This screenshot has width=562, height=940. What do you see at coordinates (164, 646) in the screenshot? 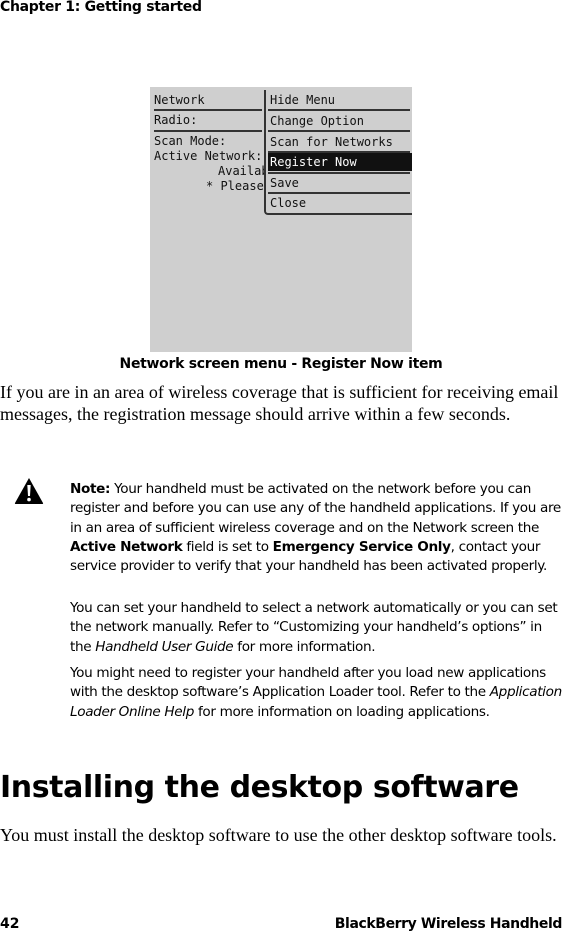
I see `book-reference: Handheld User Guide` at bounding box center [164, 646].